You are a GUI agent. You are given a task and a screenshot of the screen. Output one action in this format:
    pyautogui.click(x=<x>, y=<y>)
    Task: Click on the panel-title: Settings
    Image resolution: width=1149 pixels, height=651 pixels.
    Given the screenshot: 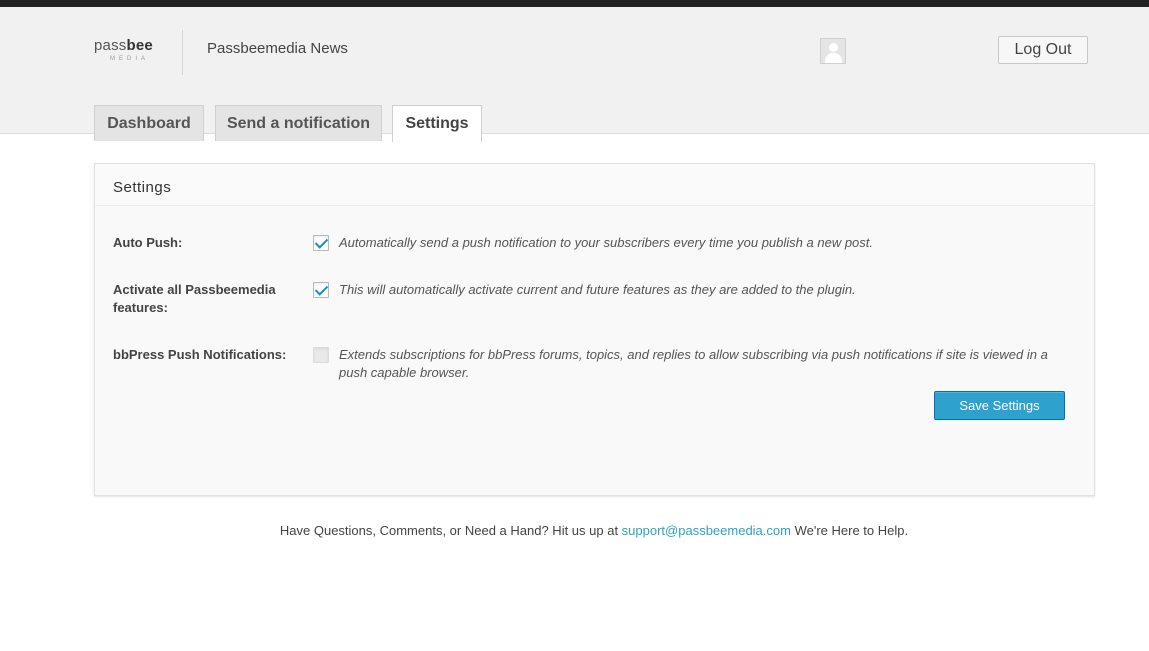 What is the action you would take?
    pyautogui.click(x=142, y=187)
    